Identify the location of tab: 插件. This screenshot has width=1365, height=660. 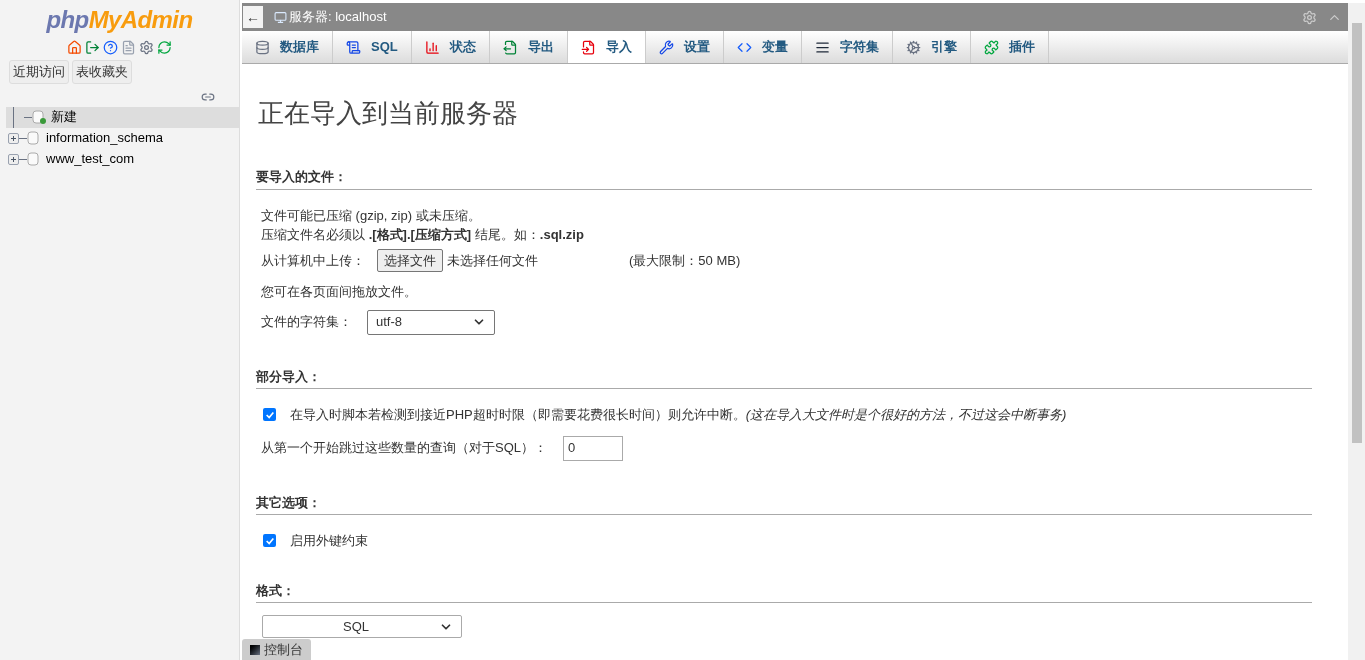
(1009, 47).